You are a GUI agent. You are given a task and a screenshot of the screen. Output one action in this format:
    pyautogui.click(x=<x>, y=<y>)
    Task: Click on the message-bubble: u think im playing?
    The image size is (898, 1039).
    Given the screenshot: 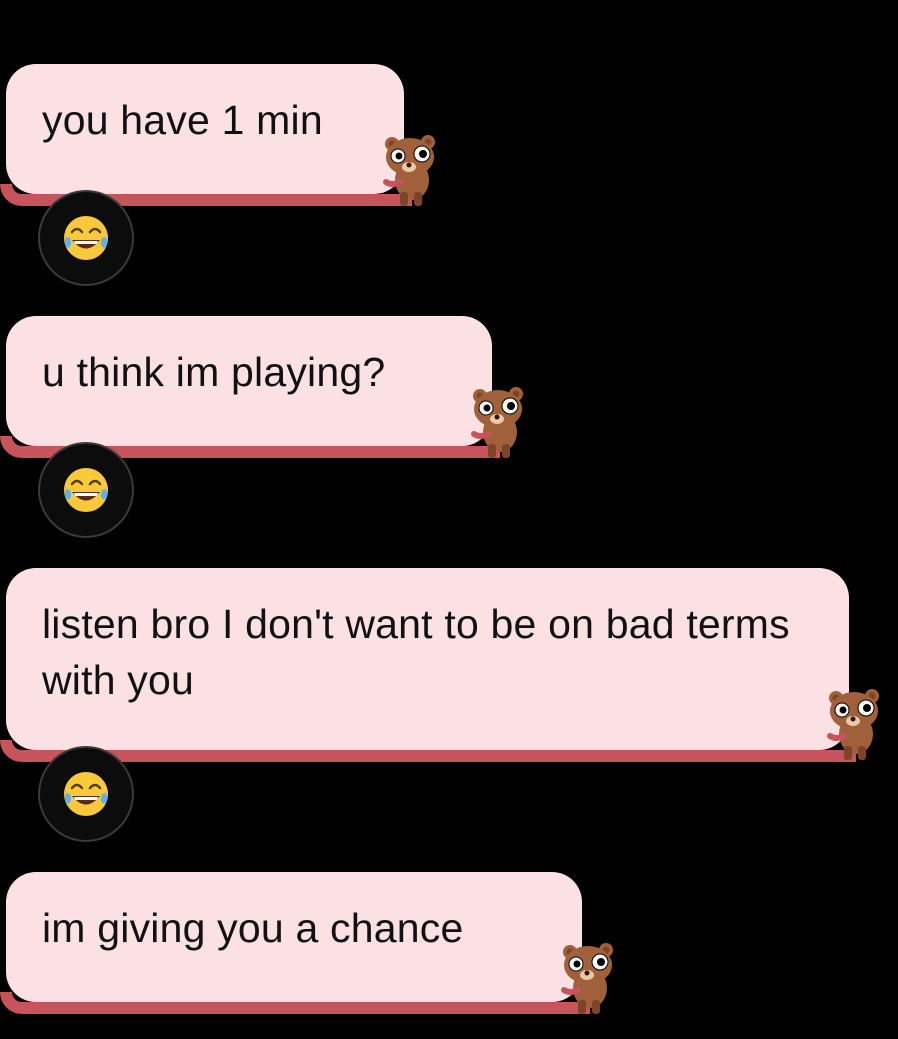 What is the action you would take?
    pyautogui.click(x=249, y=381)
    